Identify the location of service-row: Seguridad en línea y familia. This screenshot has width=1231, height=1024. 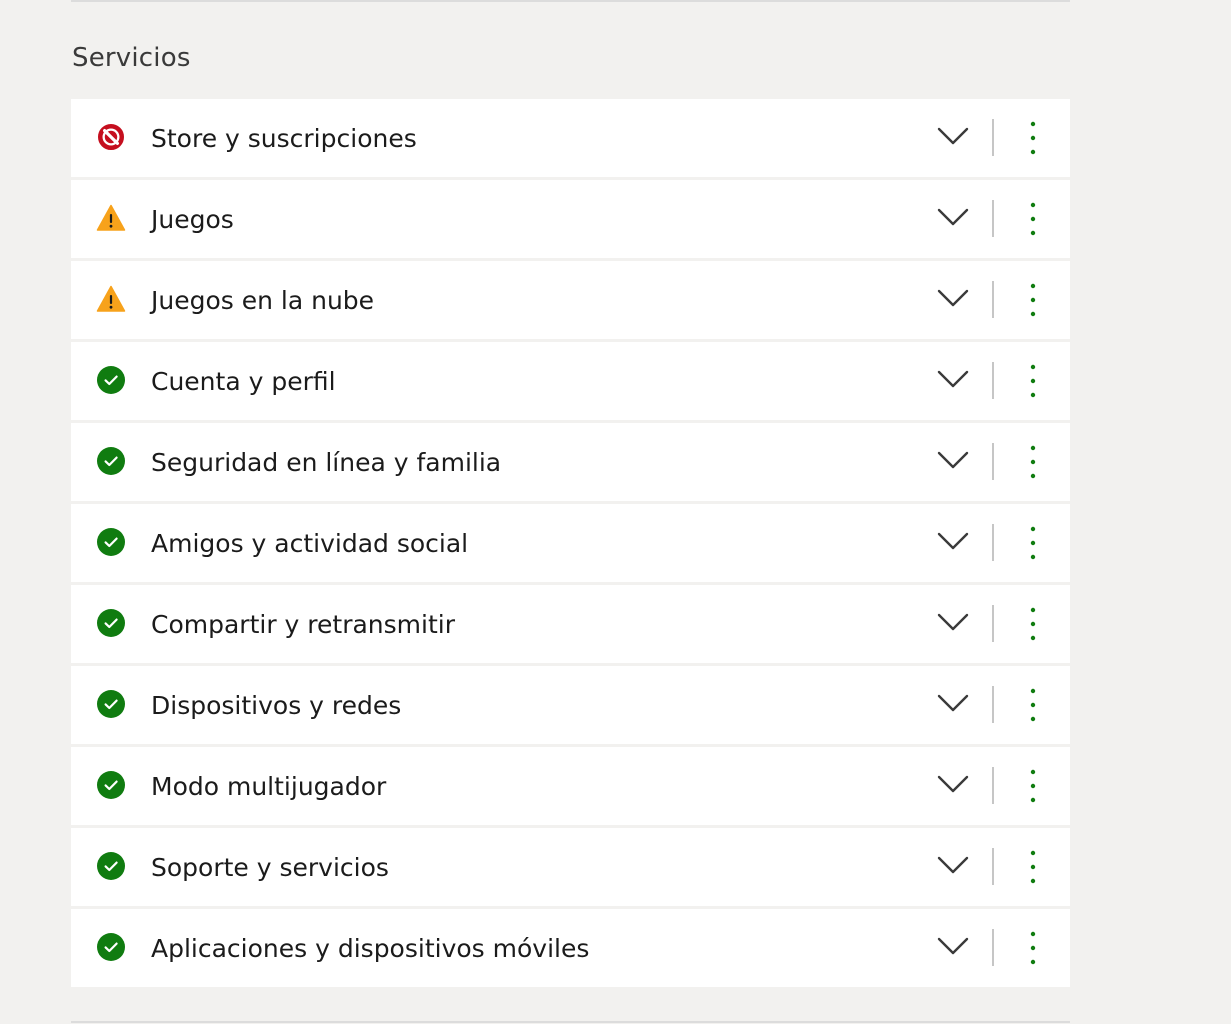
(570, 462).